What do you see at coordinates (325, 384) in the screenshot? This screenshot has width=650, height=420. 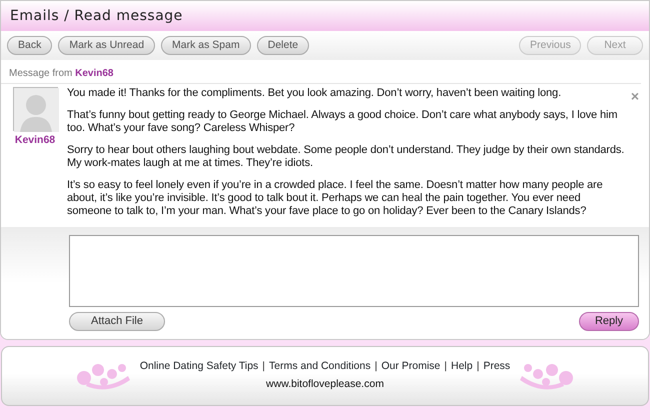 I see `site-address: www.bitofloveplease.com` at bounding box center [325, 384].